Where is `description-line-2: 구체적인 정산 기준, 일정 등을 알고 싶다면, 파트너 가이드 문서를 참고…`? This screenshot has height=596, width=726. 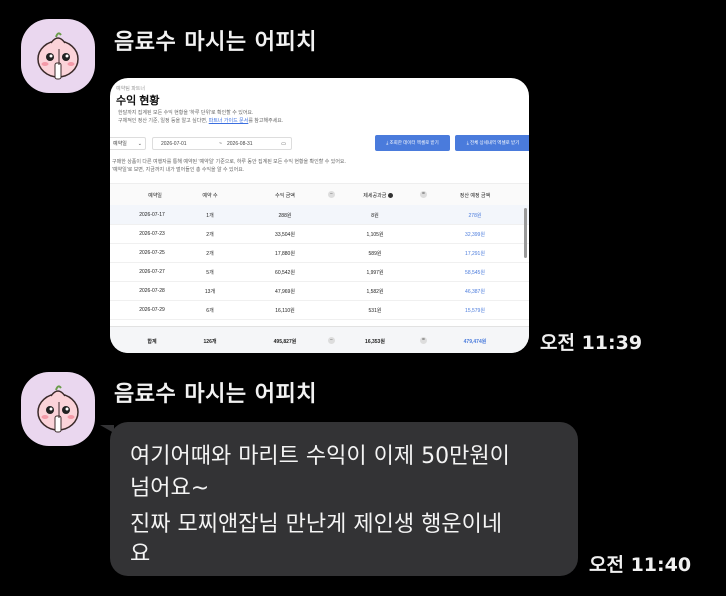 description-line-2: 구체적인 정산 기준, 일정 등을 알고 싶다면, 파트너 가이드 문서를 참고… is located at coordinates (201, 121).